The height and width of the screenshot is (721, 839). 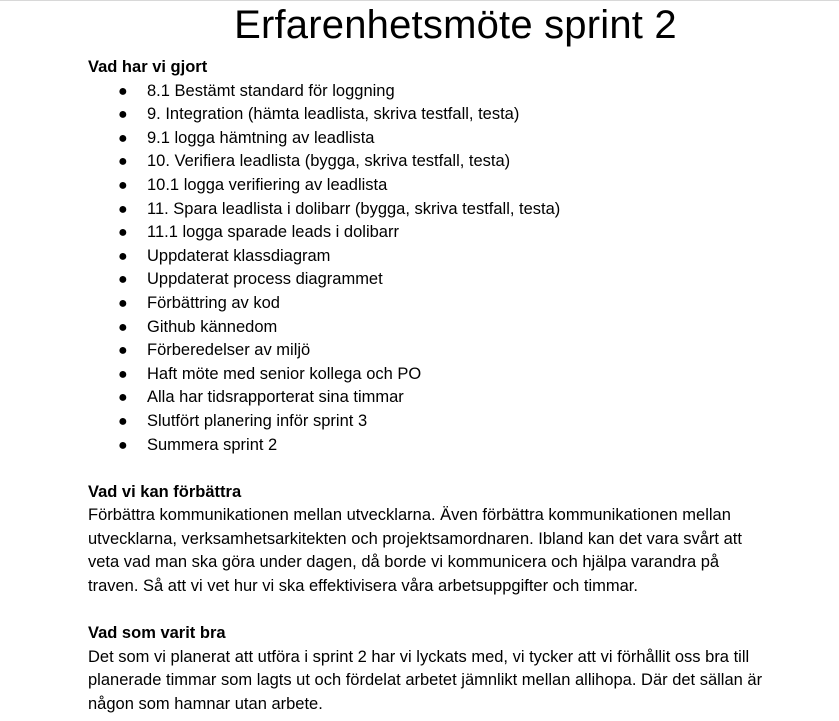 What do you see at coordinates (460, 398) in the screenshot?
I see `list-item: ● Alla har tidsrapporterat sina timmar` at bounding box center [460, 398].